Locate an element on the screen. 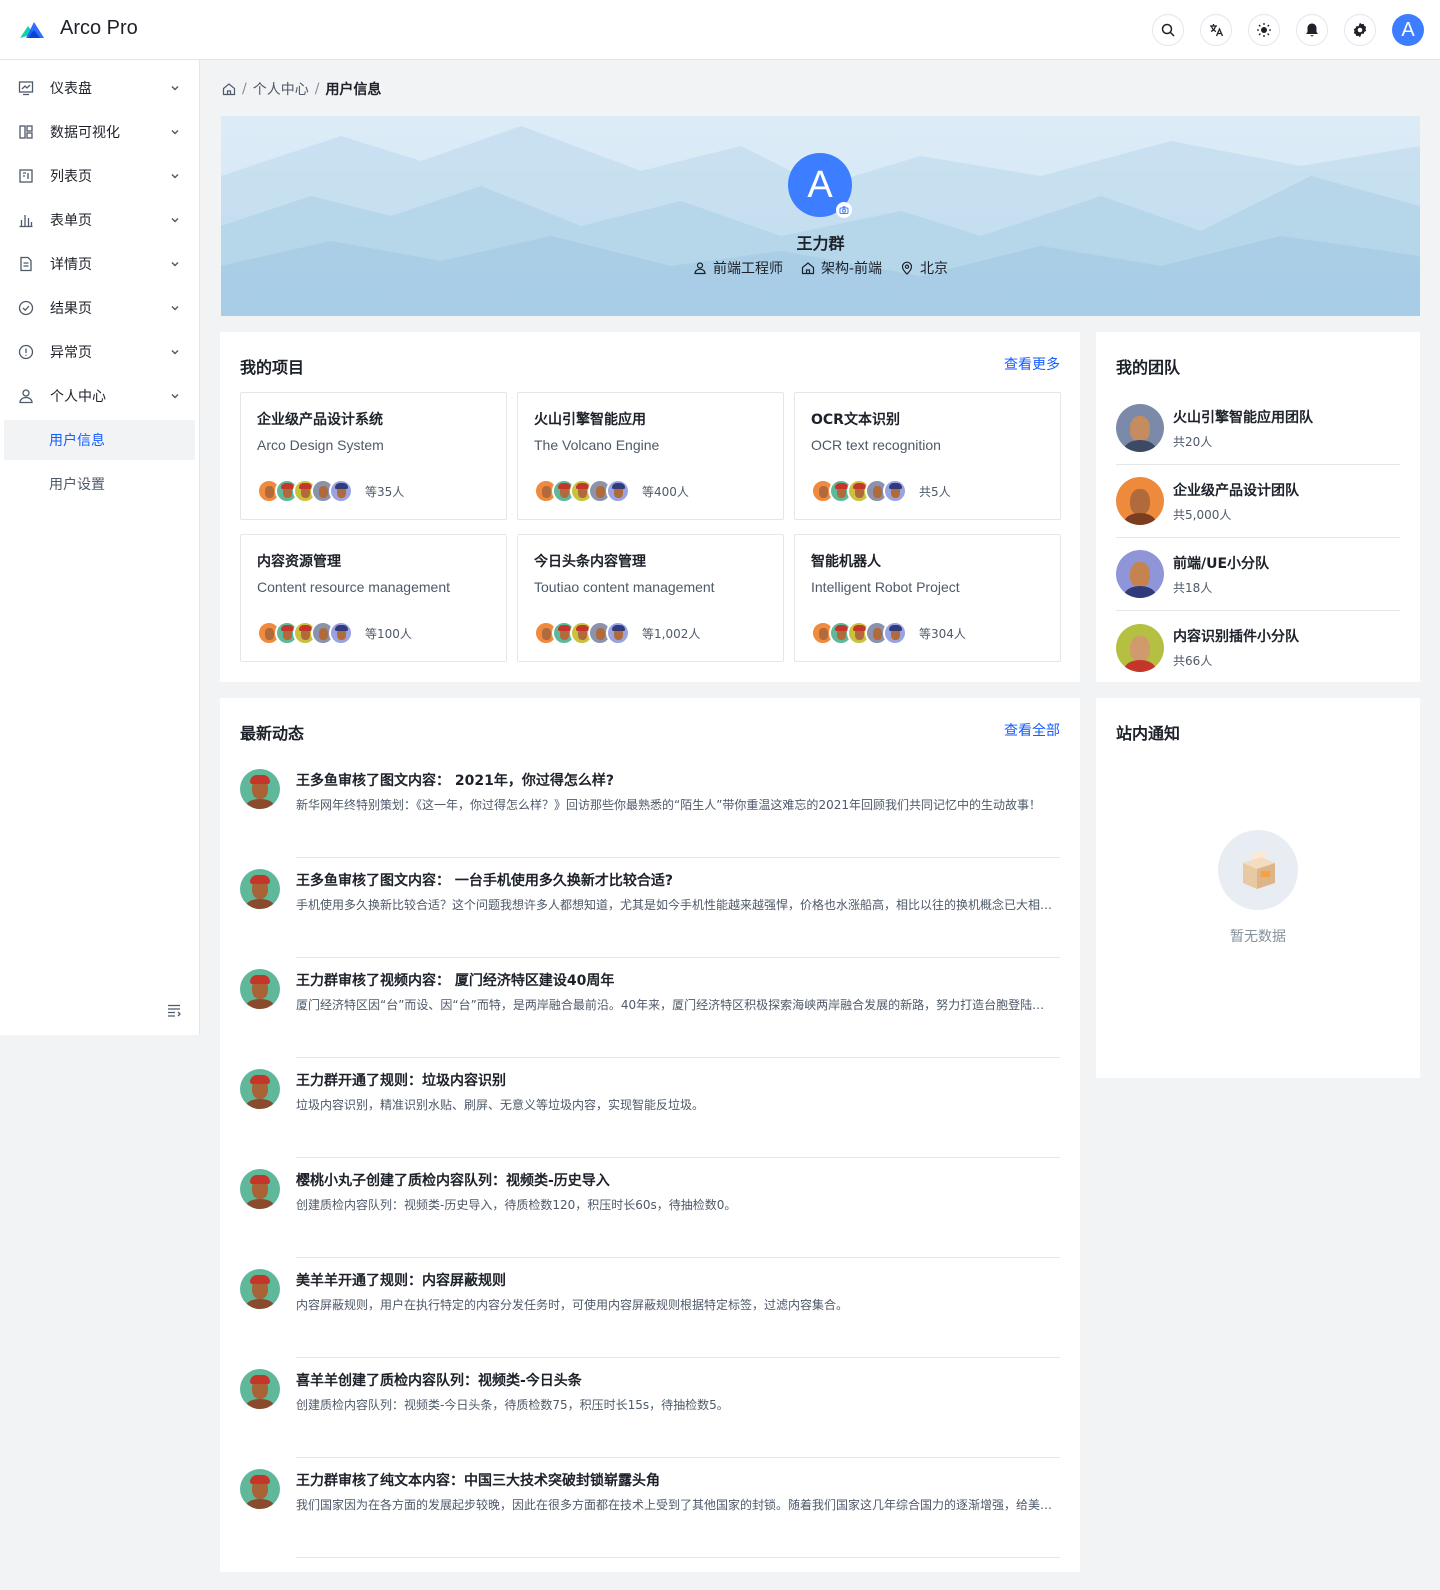 This screenshot has height=1590, width=1440. list-icon is located at coordinates (26, 176).